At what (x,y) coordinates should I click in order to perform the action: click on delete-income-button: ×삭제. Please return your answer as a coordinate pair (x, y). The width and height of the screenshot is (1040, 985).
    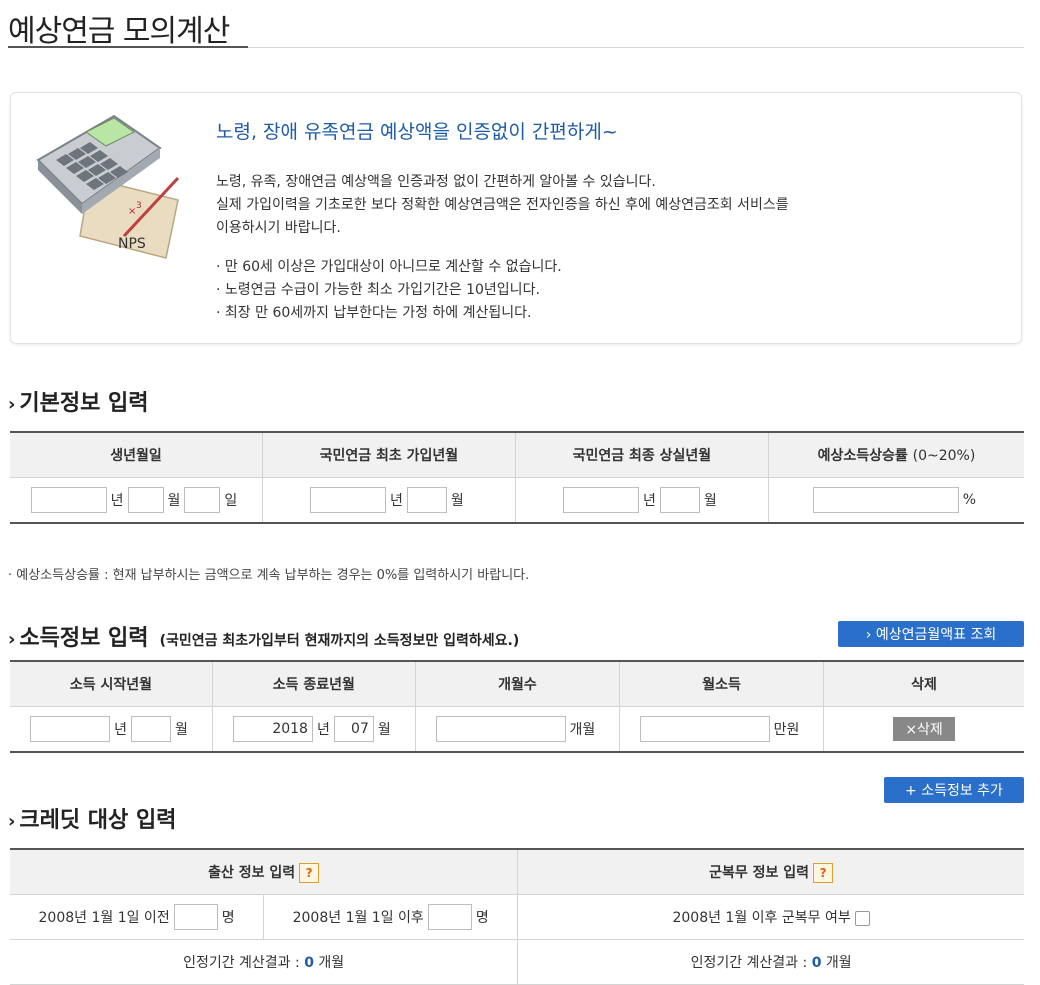
    Looking at the image, I should click on (924, 729).